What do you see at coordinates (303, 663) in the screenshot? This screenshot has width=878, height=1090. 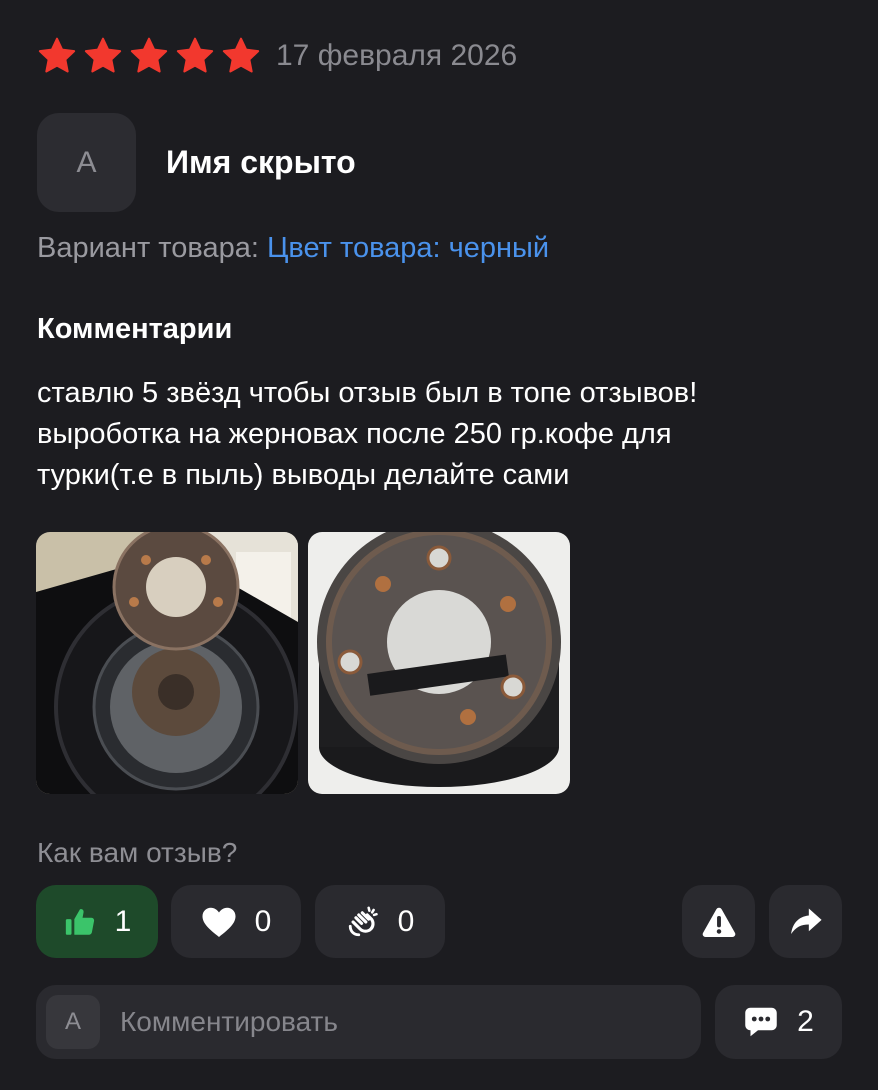 I see `review-photos` at bounding box center [303, 663].